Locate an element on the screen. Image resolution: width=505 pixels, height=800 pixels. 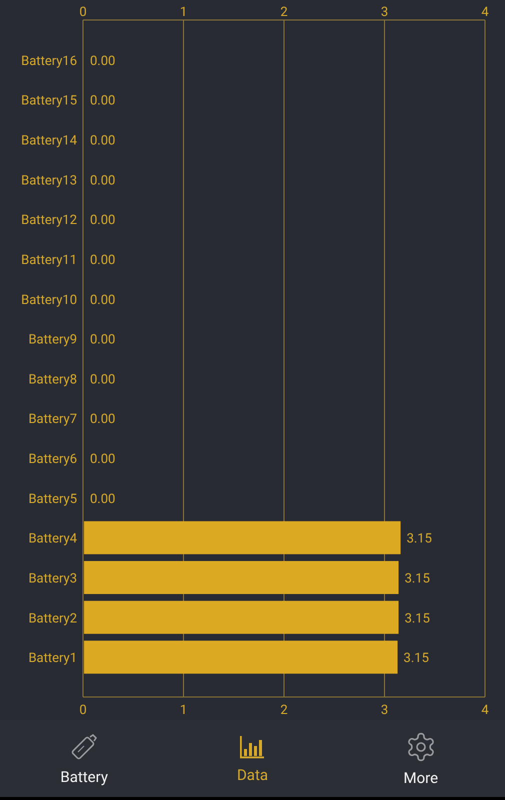
category-label: Battery12 is located at coordinates (49, 220).